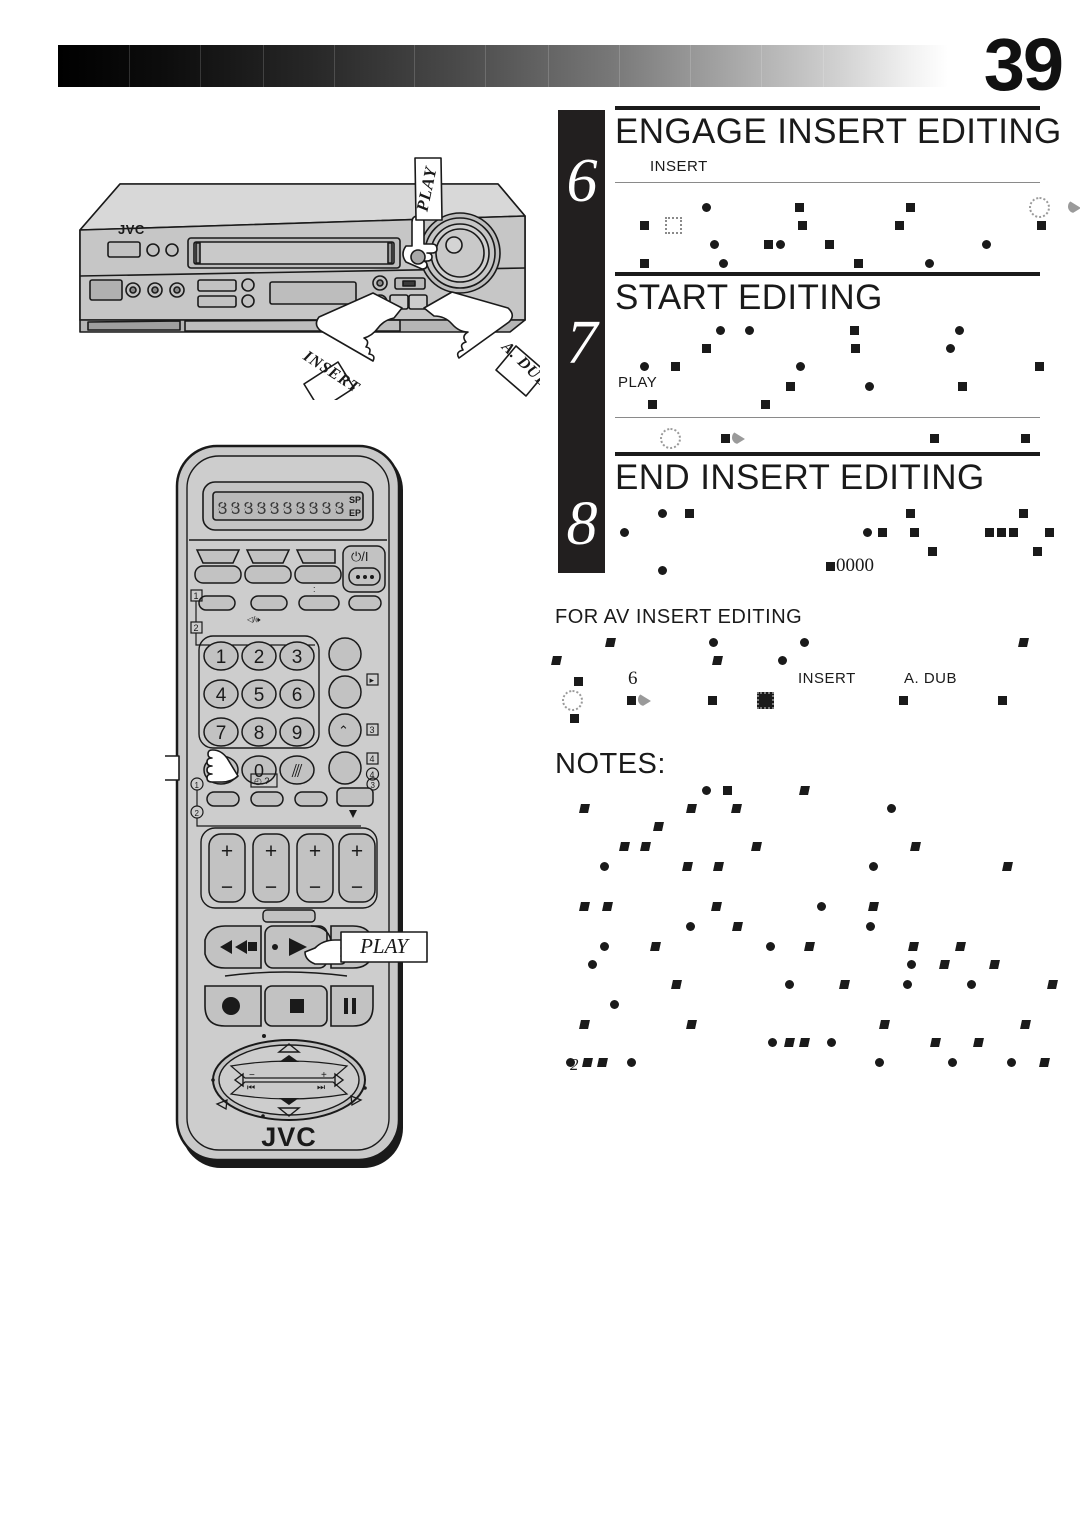 The width and height of the screenshot is (1080, 1526). Describe the element at coordinates (355, 500) in the screenshot. I see `lcd-sp-label: SP` at that location.